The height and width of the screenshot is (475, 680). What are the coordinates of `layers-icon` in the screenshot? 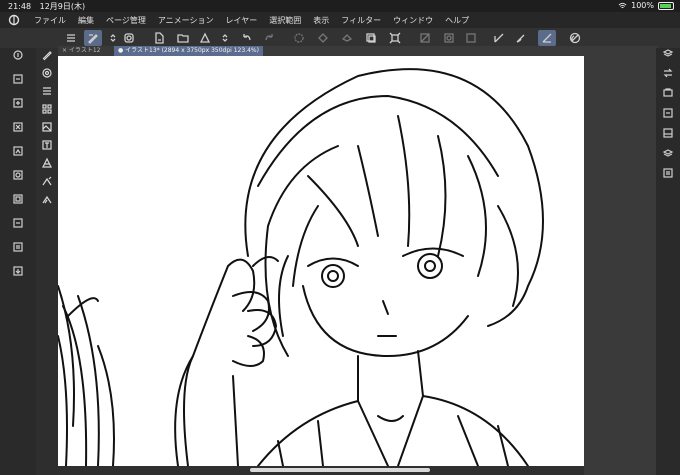 It's located at (668, 50).